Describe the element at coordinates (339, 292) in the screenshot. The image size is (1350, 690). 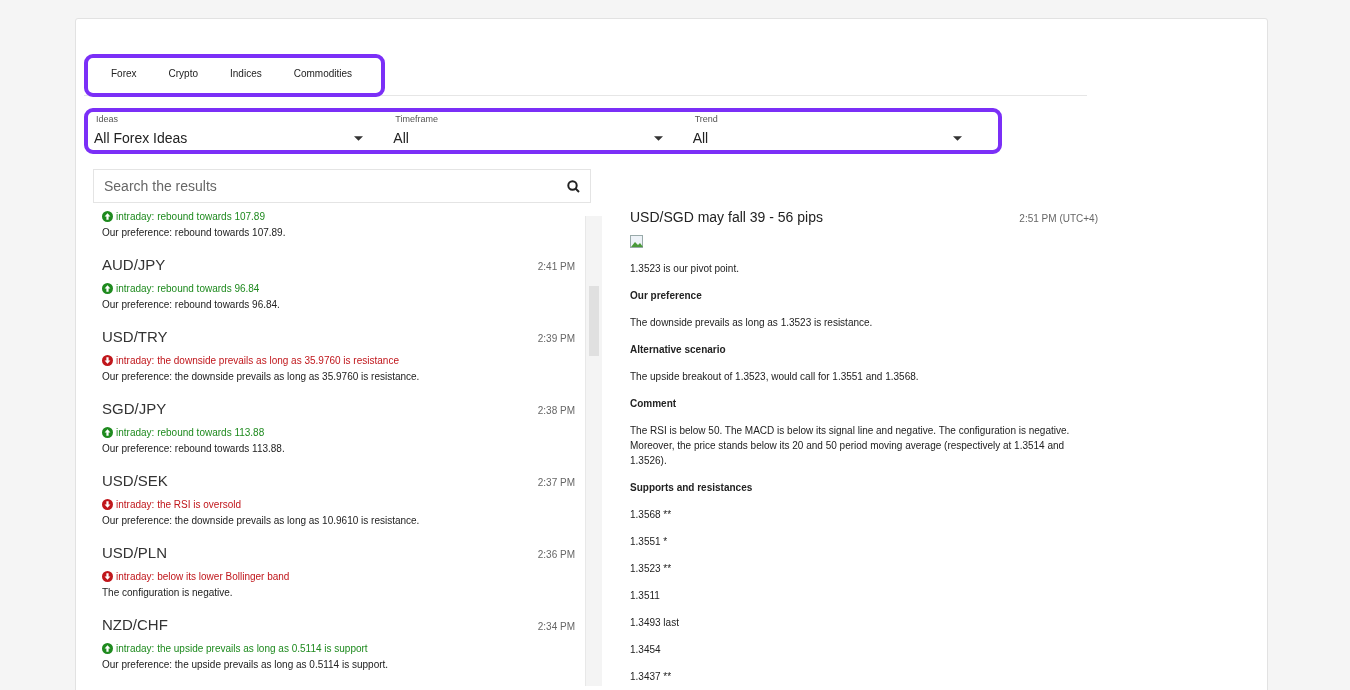
I see `idea-list-item: AUD/JPY 2:41 PM intraday: rebound towards 96.84 Our preference: rebound towards 96.84.` at that location.